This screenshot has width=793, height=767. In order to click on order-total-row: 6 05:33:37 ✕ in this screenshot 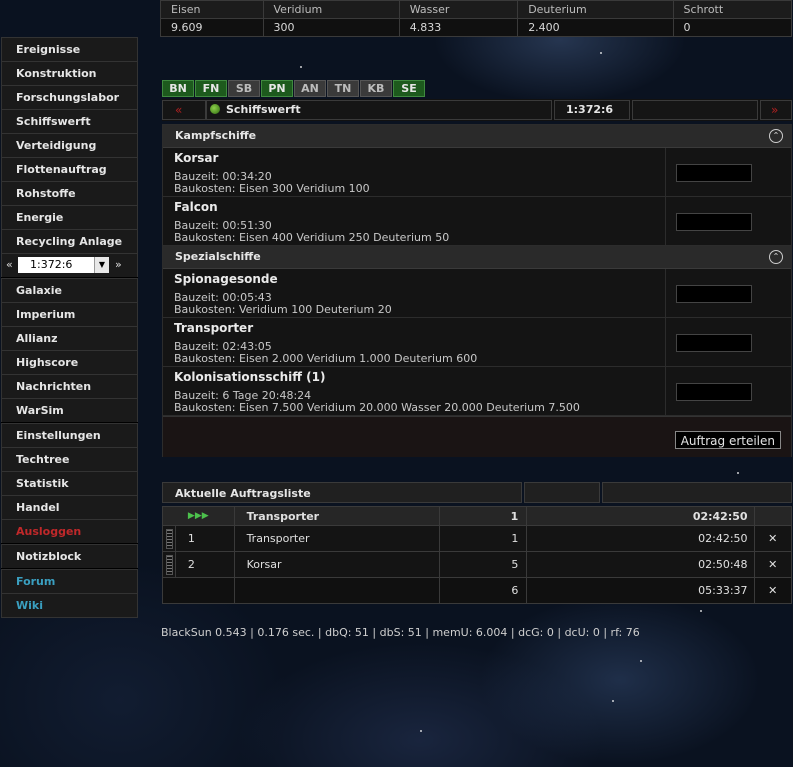, I will do `click(477, 590)`.